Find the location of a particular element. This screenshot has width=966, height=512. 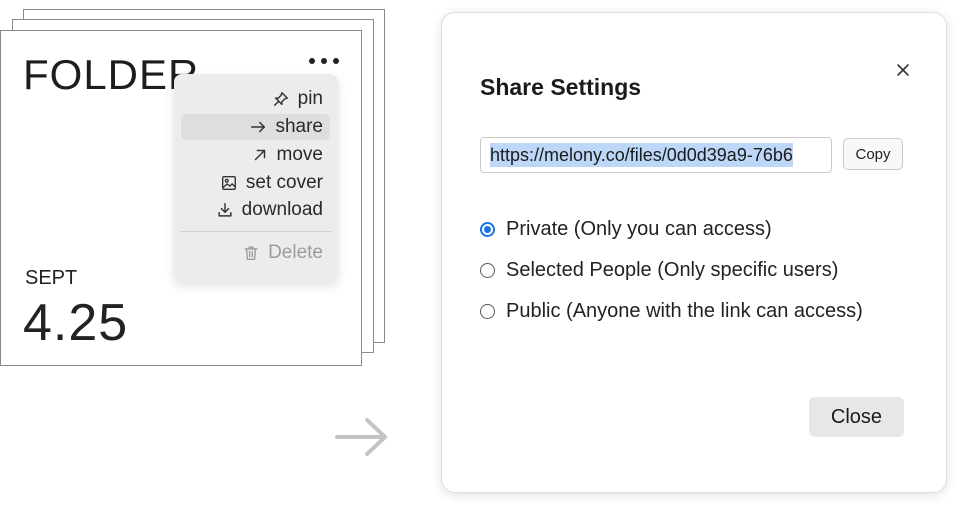

access-option-label: Private (Only you can access) is located at coordinates (639, 228).